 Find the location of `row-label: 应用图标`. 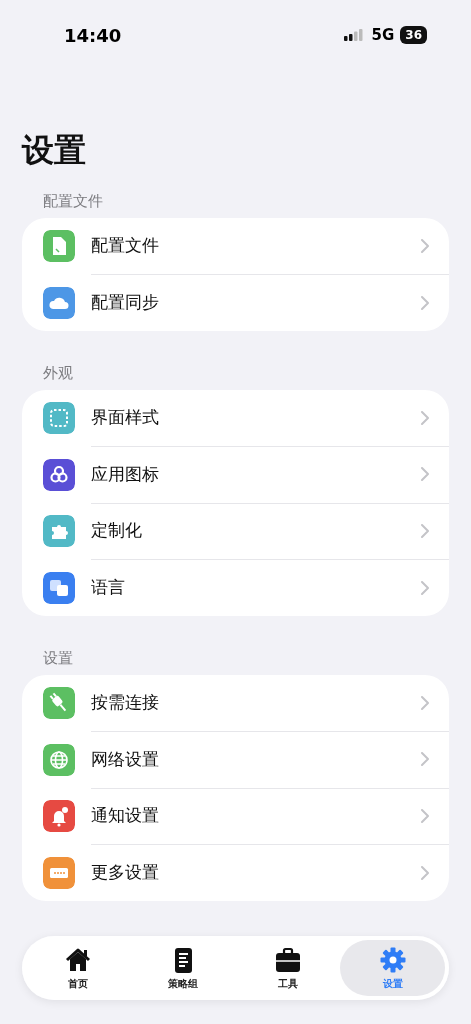

row-label: 应用图标 is located at coordinates (125, 474).